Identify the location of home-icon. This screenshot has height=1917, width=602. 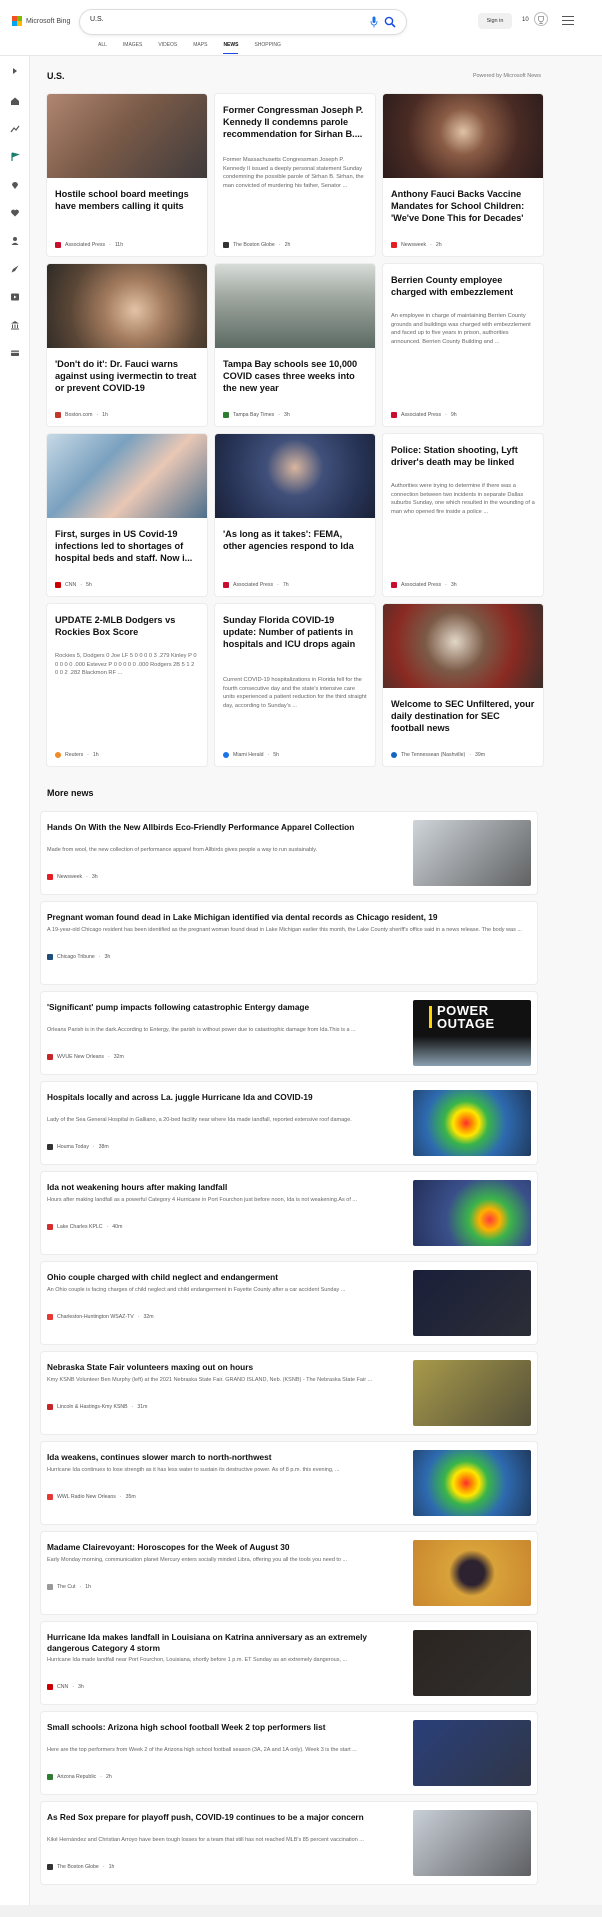
(15, 101).